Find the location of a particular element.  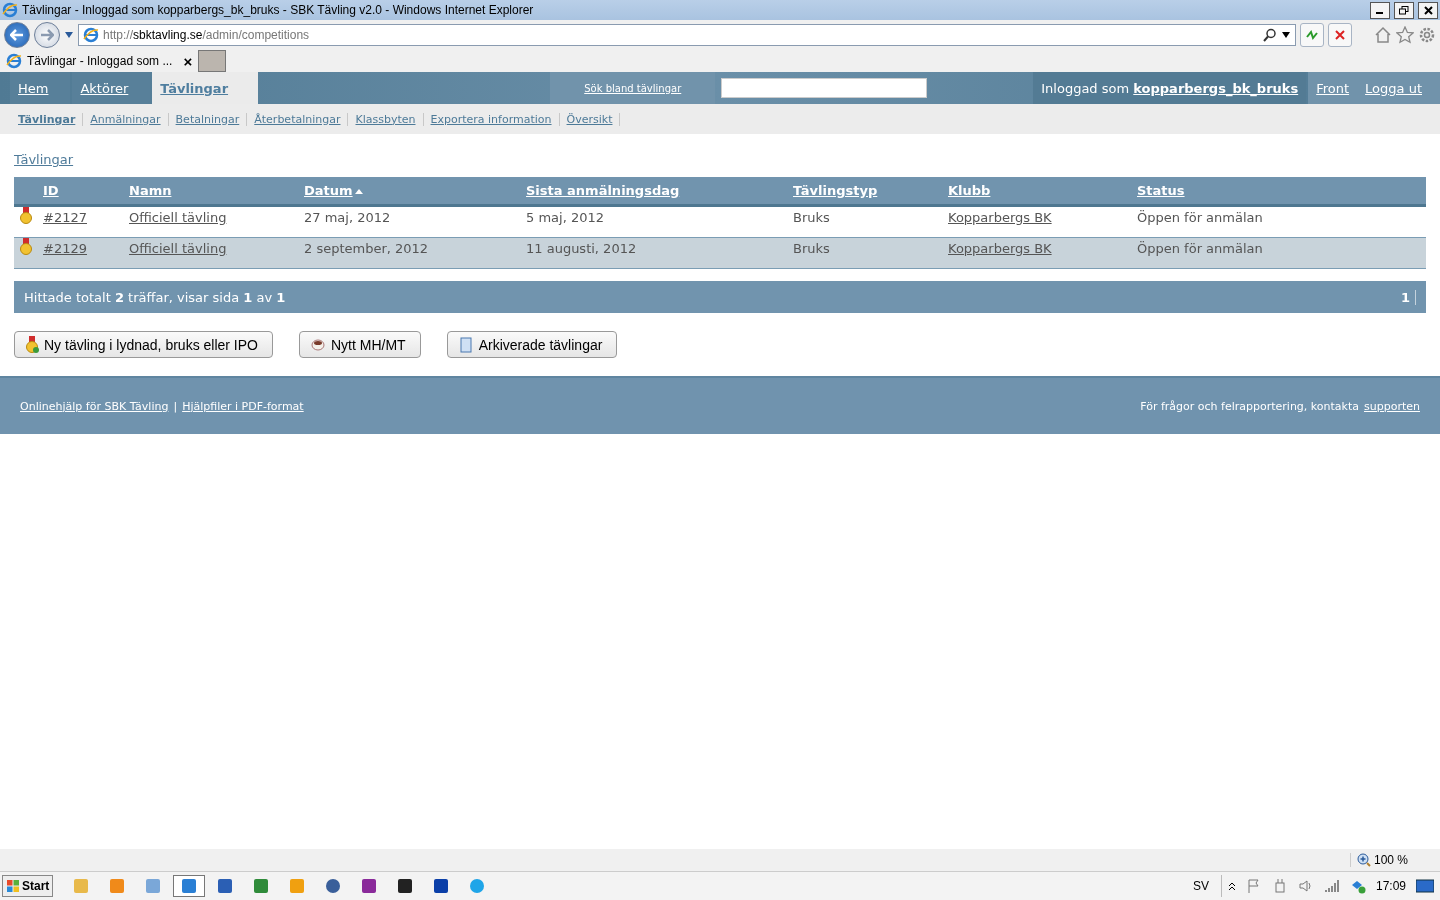

column-header: Tävlingstyp is located at coordinates (835, 190).